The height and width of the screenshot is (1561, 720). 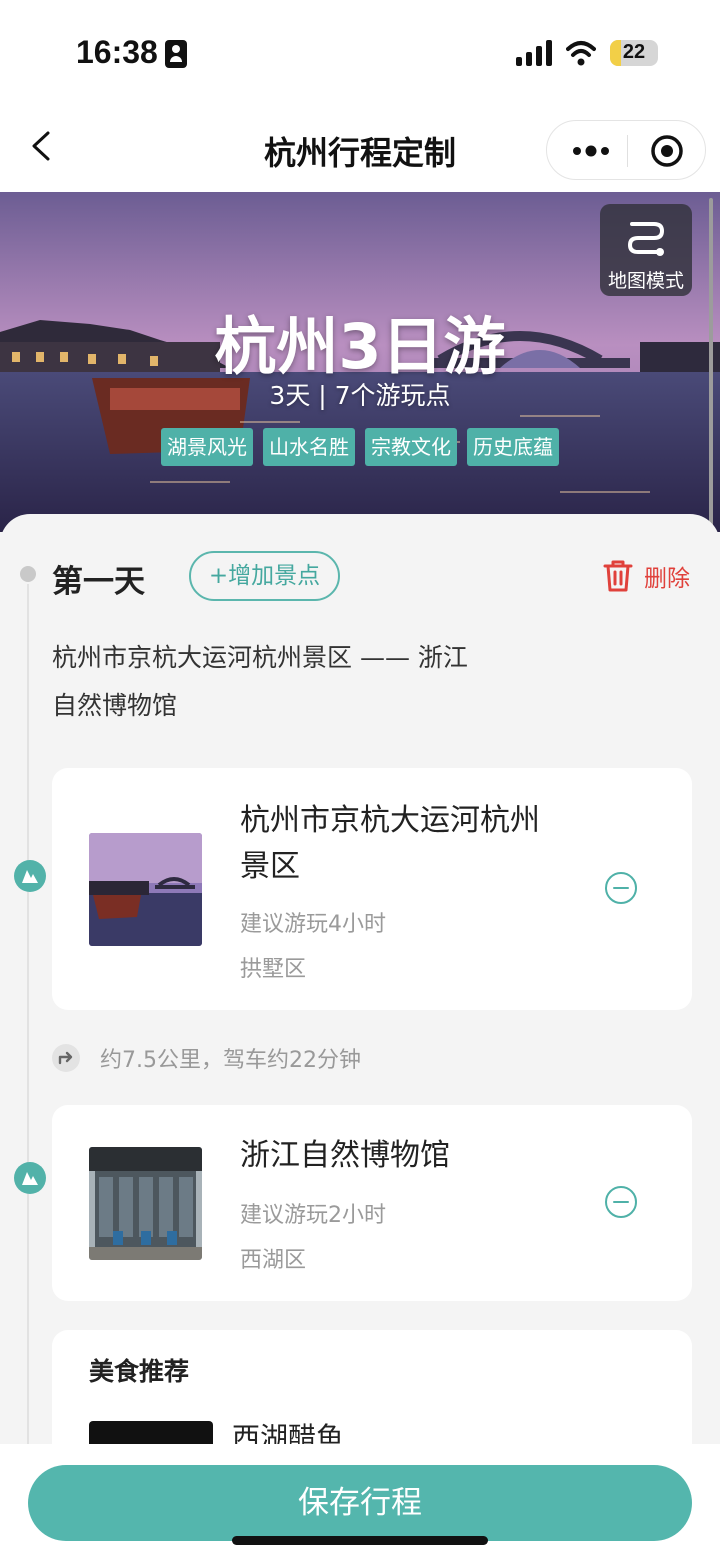 I want to click on drive-route-icon, so click(x=66, y=1058).